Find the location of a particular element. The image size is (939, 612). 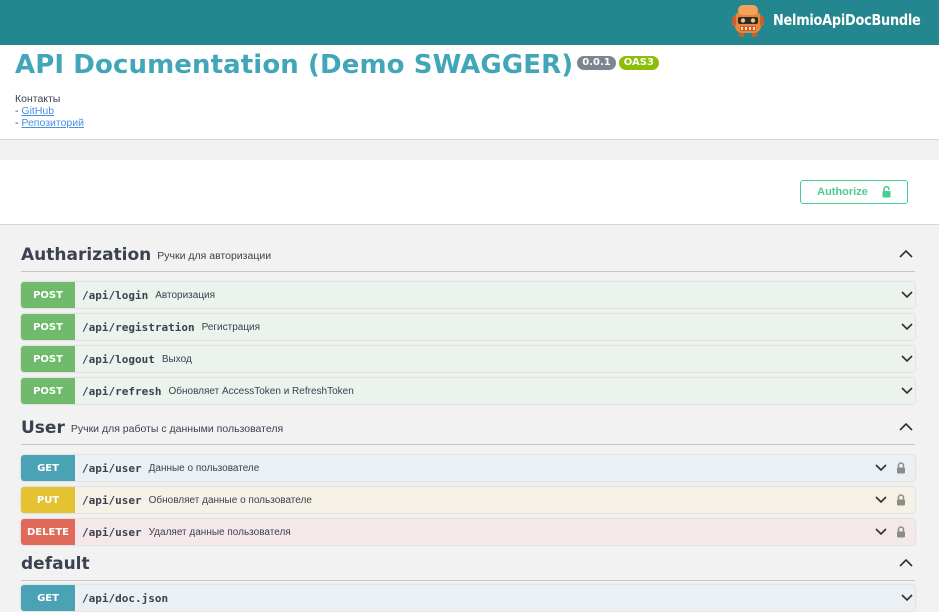

operation-get-api-user: GET /api/user Данные о пользователе is located at coordinates (468, 468).